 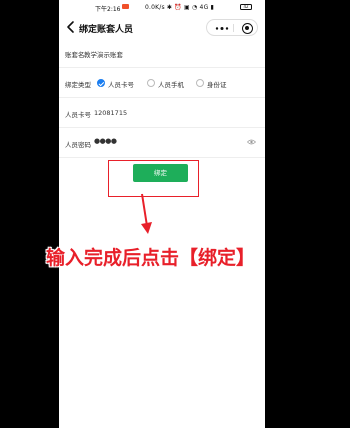 I want to click on nav-bar: 绑定账套人员, so click(x=162, y=27).